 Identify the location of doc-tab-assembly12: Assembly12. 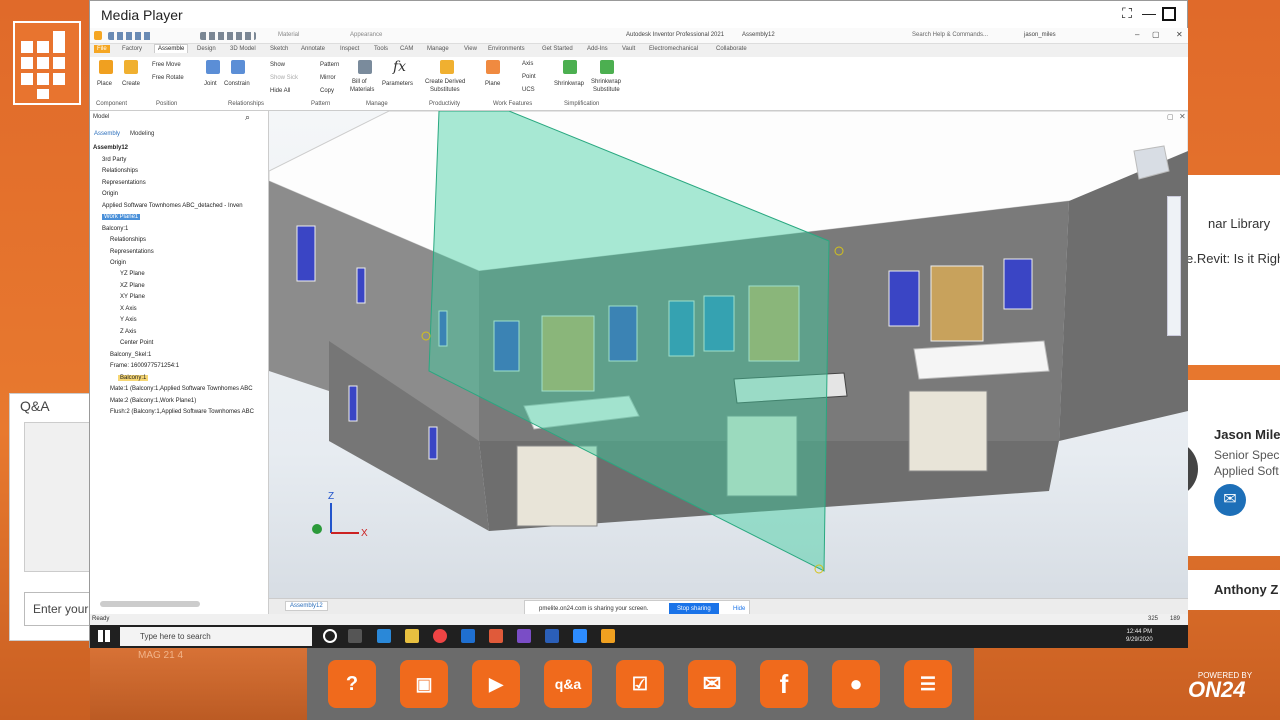
(306, 606).